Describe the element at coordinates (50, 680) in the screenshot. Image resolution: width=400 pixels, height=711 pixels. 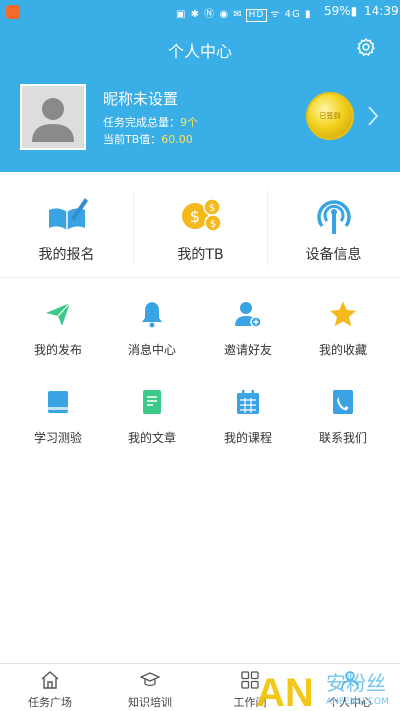
I see `home-icon` at that location.